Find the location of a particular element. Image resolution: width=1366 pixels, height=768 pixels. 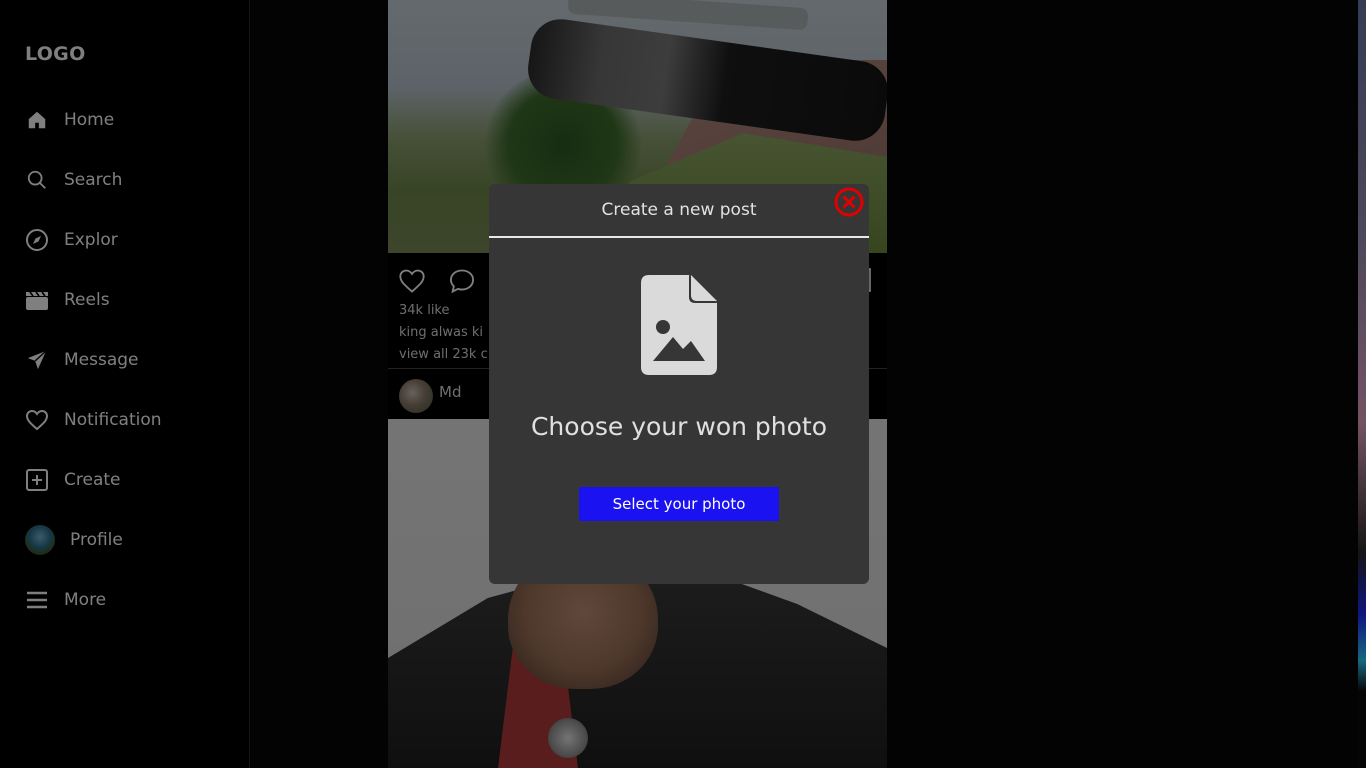

image-file-icon is located at coordinates (679, 325).